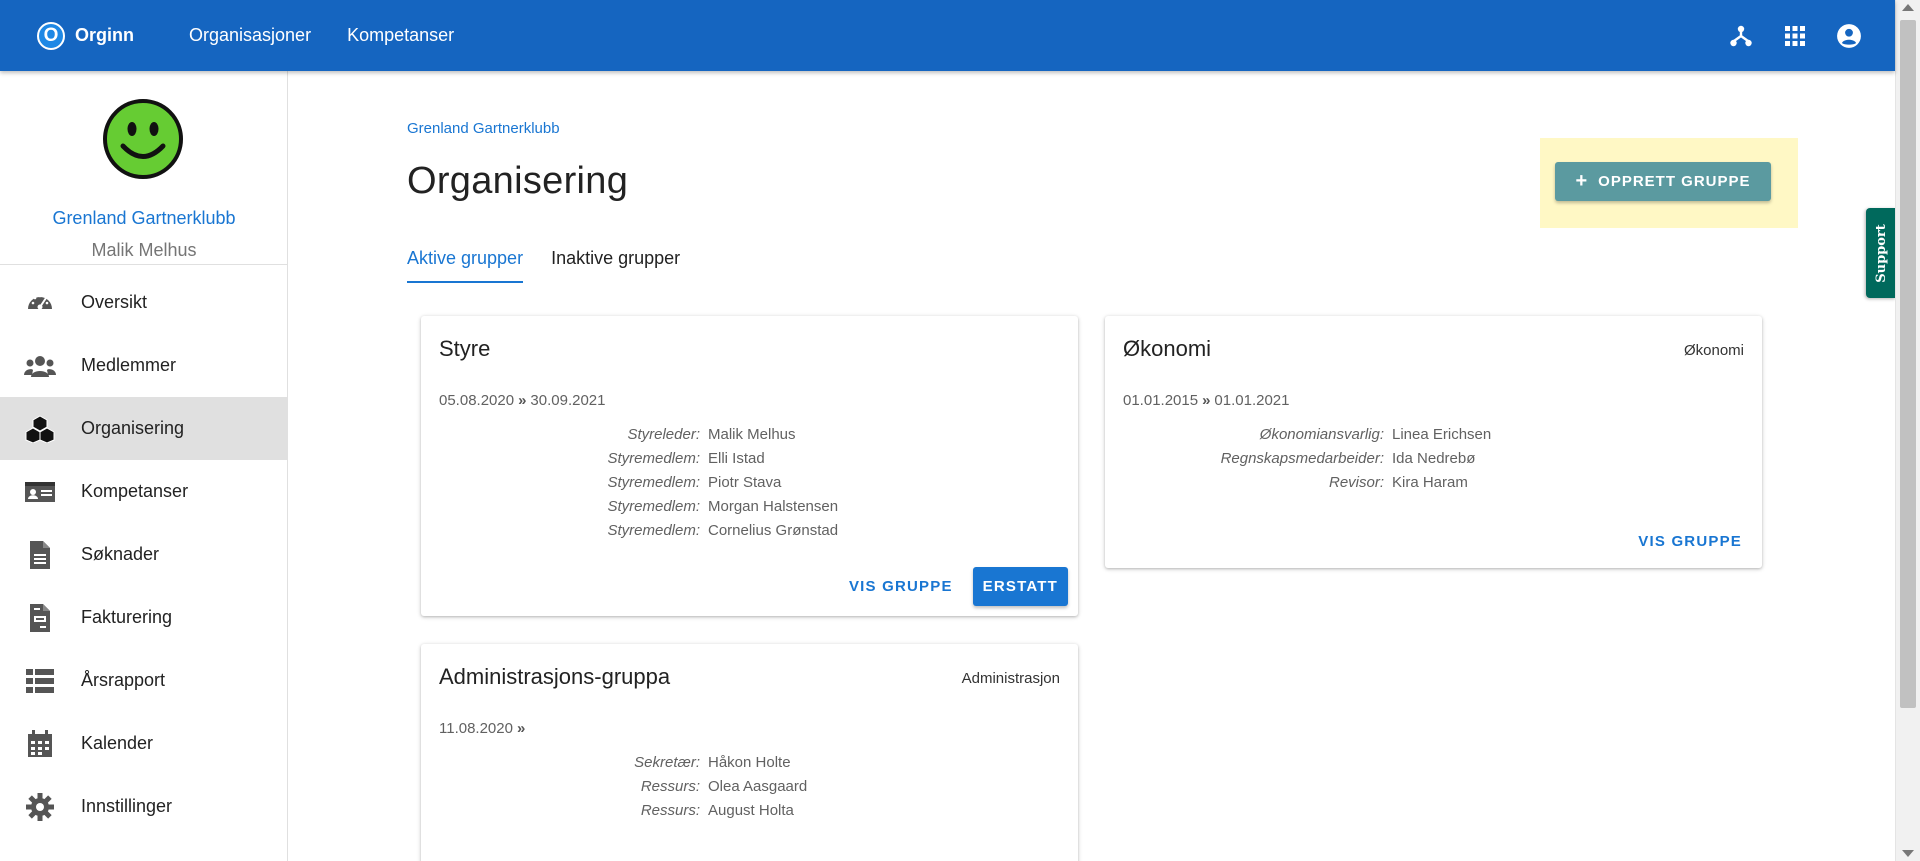 The height and width of the screenshot is (861, 1920). I want to click on replace-button: ERSTATT, so click(1020, 586).